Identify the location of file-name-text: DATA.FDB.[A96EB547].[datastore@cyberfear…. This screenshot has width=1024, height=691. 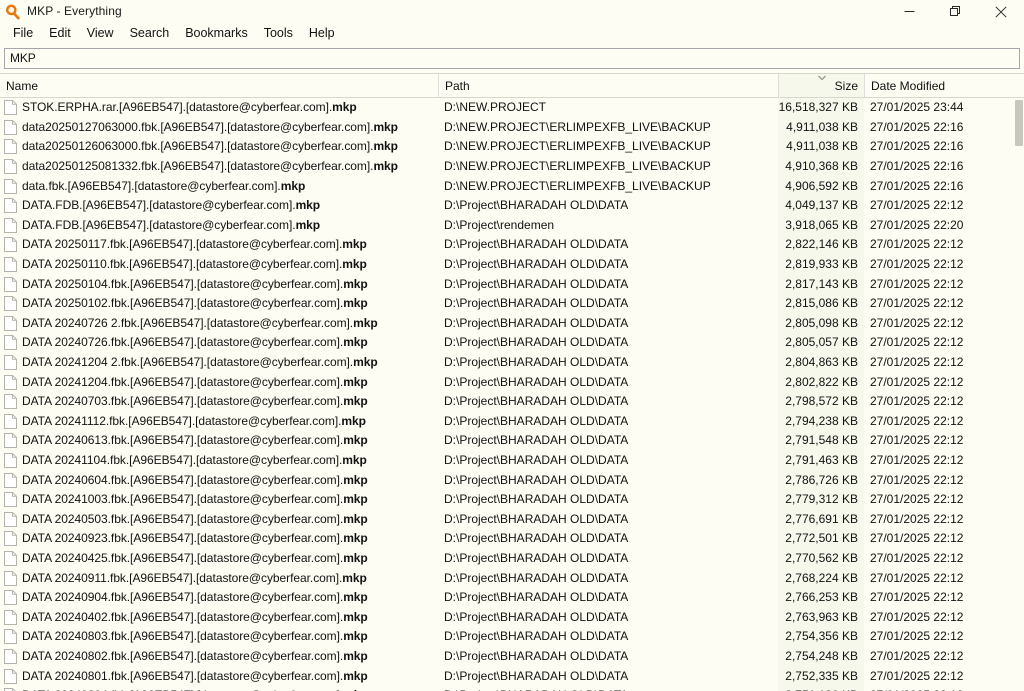
(171, 205).